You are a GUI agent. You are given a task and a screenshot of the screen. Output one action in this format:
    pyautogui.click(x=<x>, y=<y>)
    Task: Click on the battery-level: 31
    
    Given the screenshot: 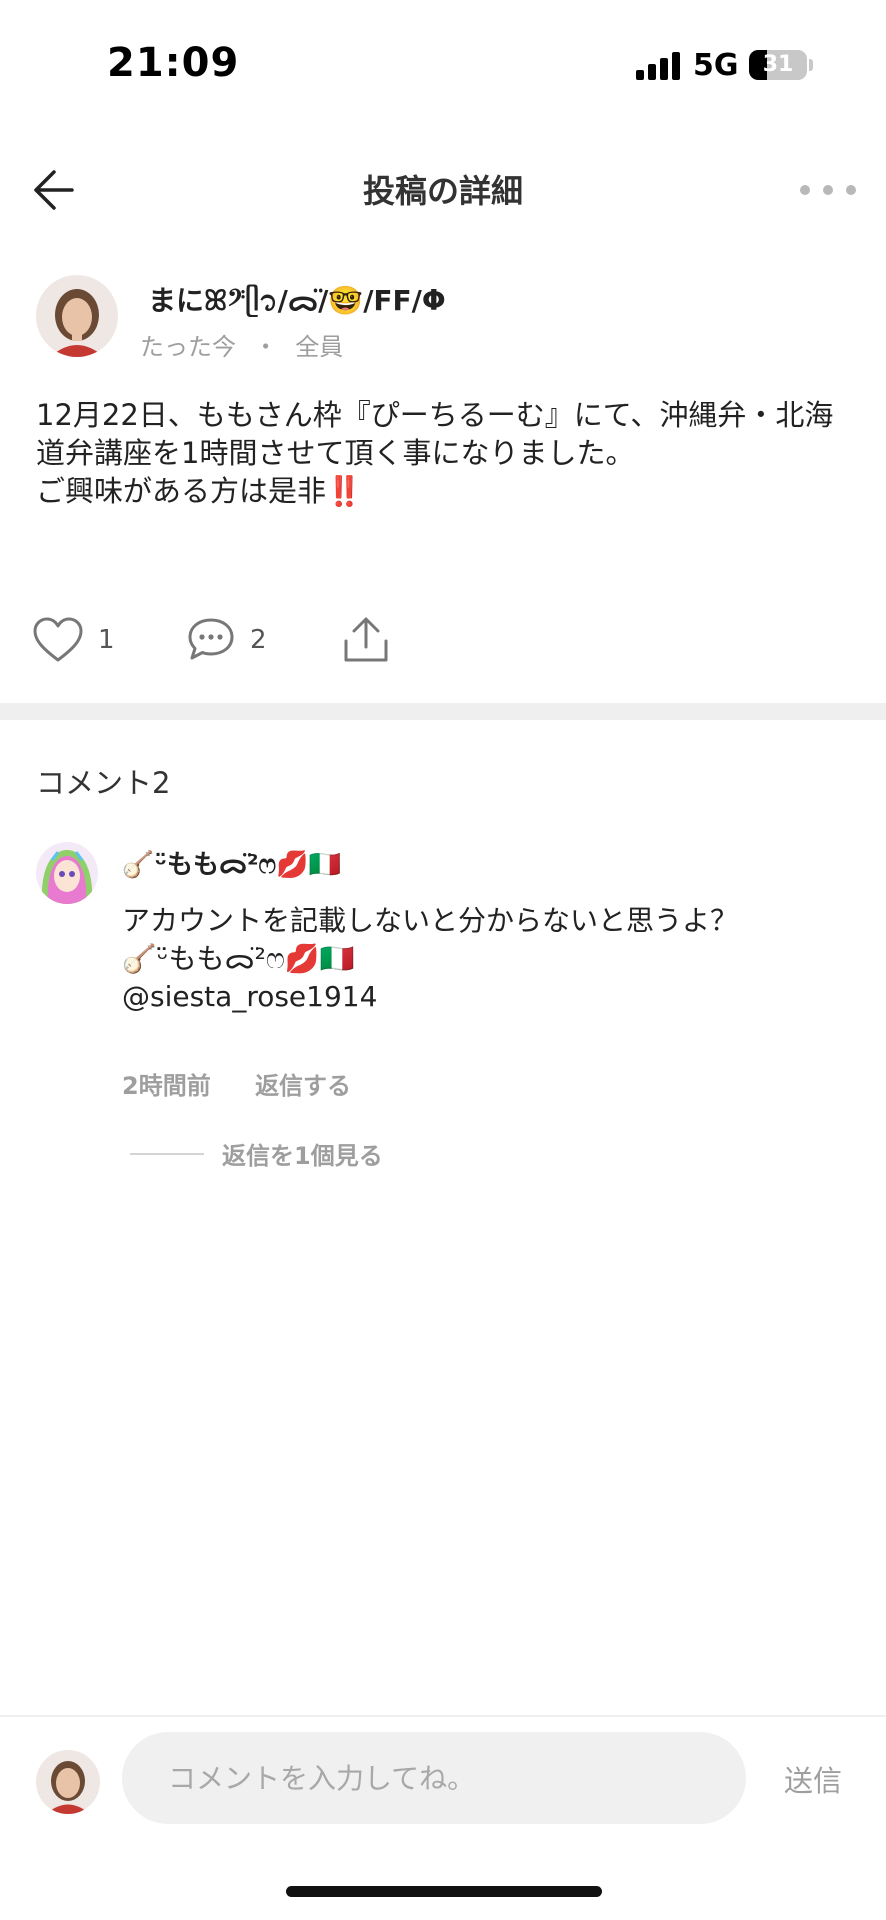 What is the action you would take?
    pyautogui.click(x=778, y=64)
    